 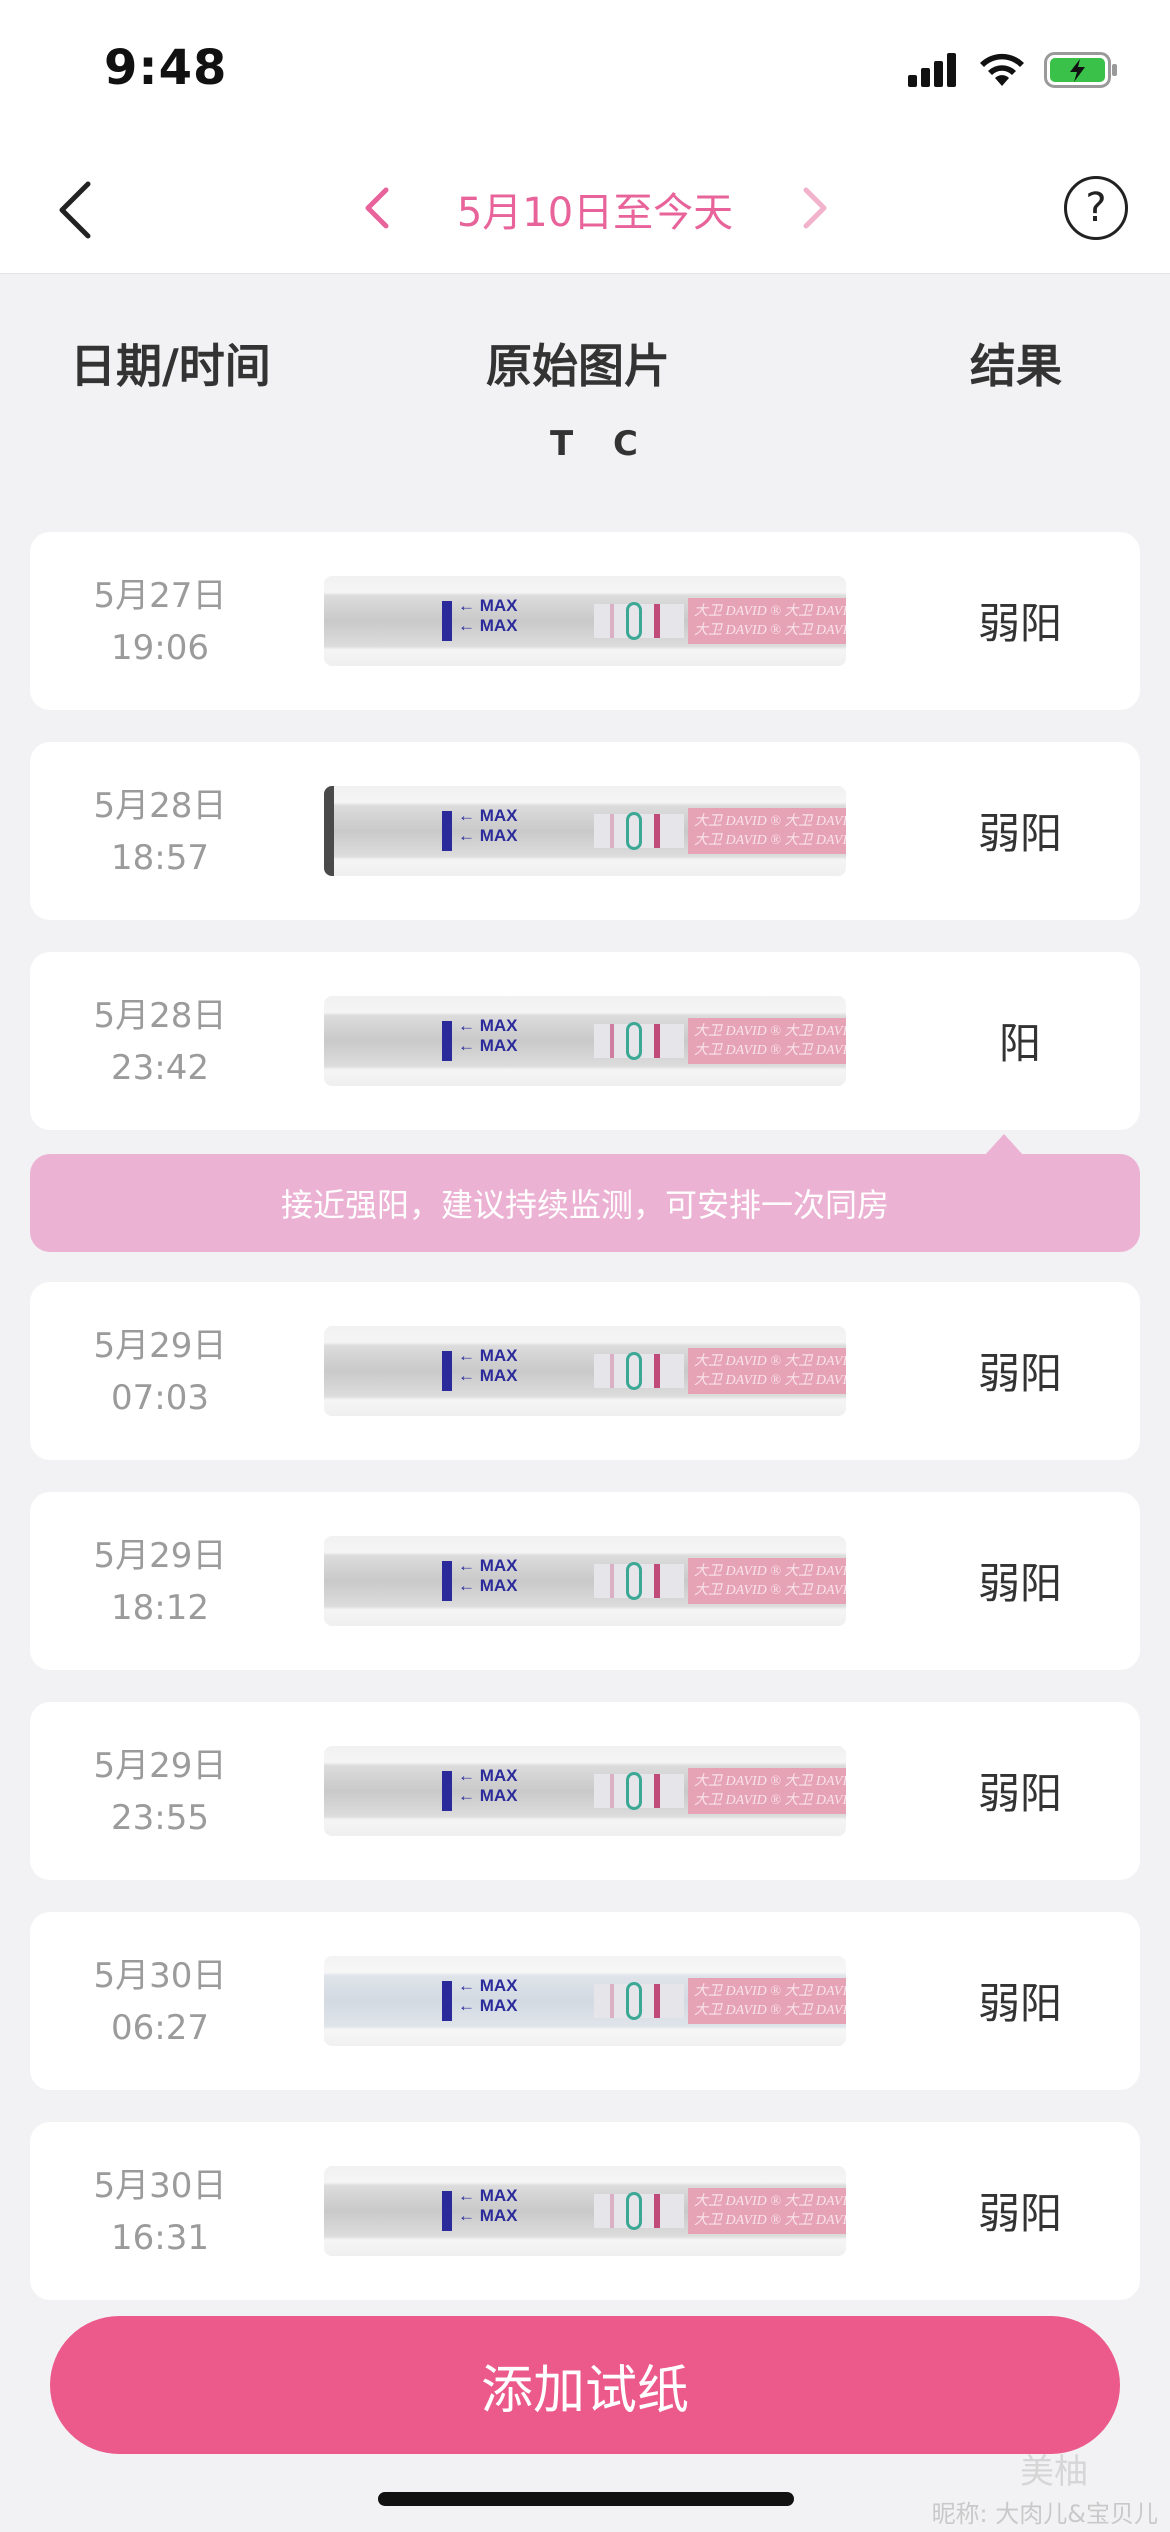 I want to click on back-button, so click(x=76, y=210).